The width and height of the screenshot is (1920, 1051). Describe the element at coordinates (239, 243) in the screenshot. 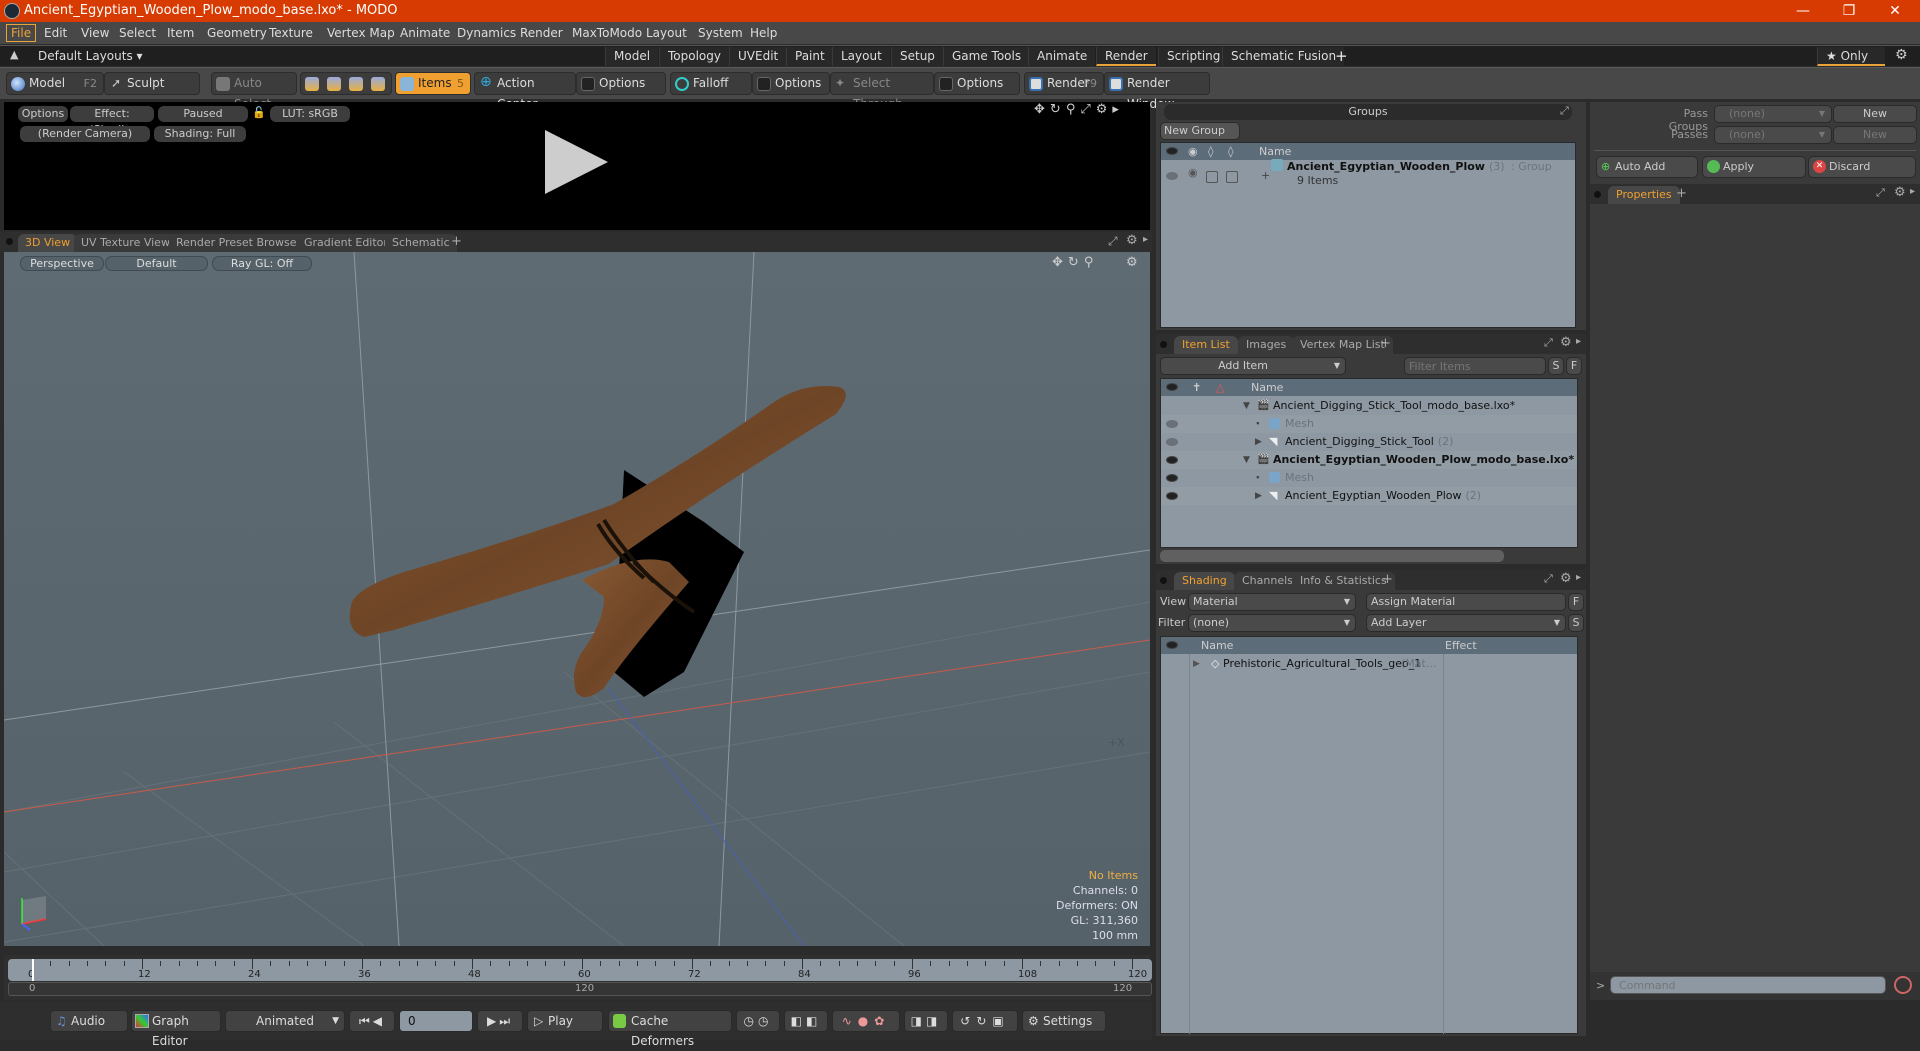

I see `tab-render-preset-browser: Render Preset Browser` at that location.